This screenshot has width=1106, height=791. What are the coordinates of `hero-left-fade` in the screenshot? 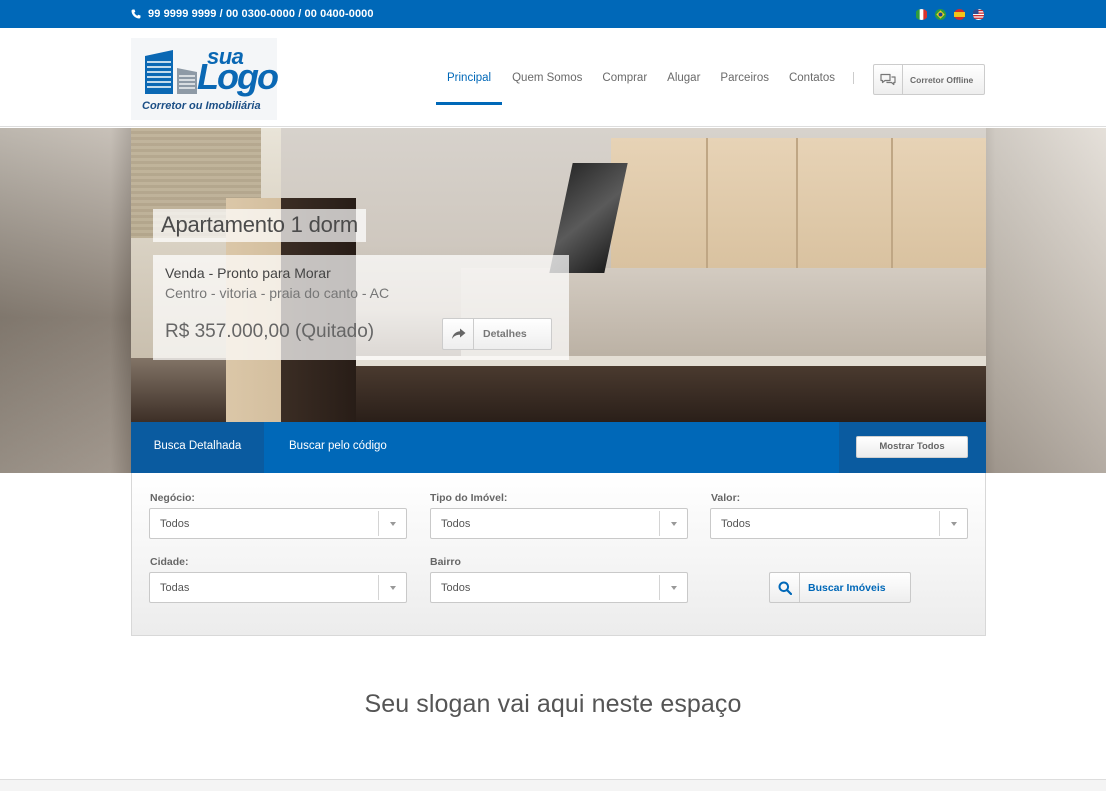 It's located at (65, 300).